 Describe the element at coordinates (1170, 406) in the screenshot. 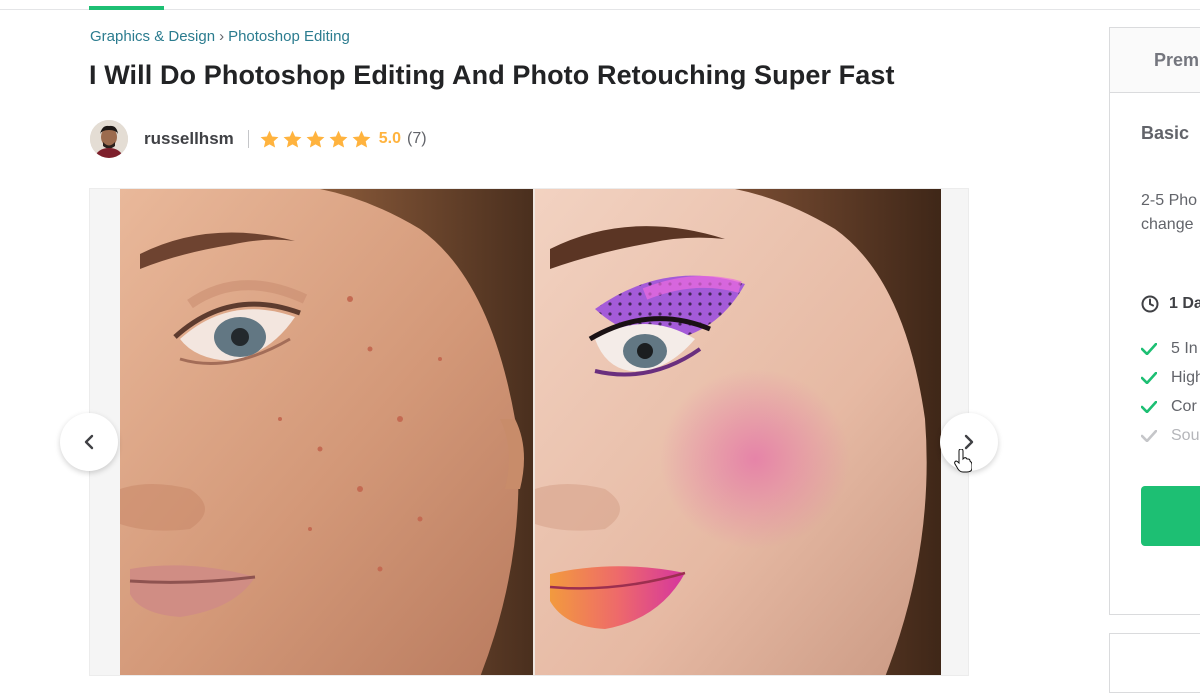

I see `feature-item: Cor` at that location.